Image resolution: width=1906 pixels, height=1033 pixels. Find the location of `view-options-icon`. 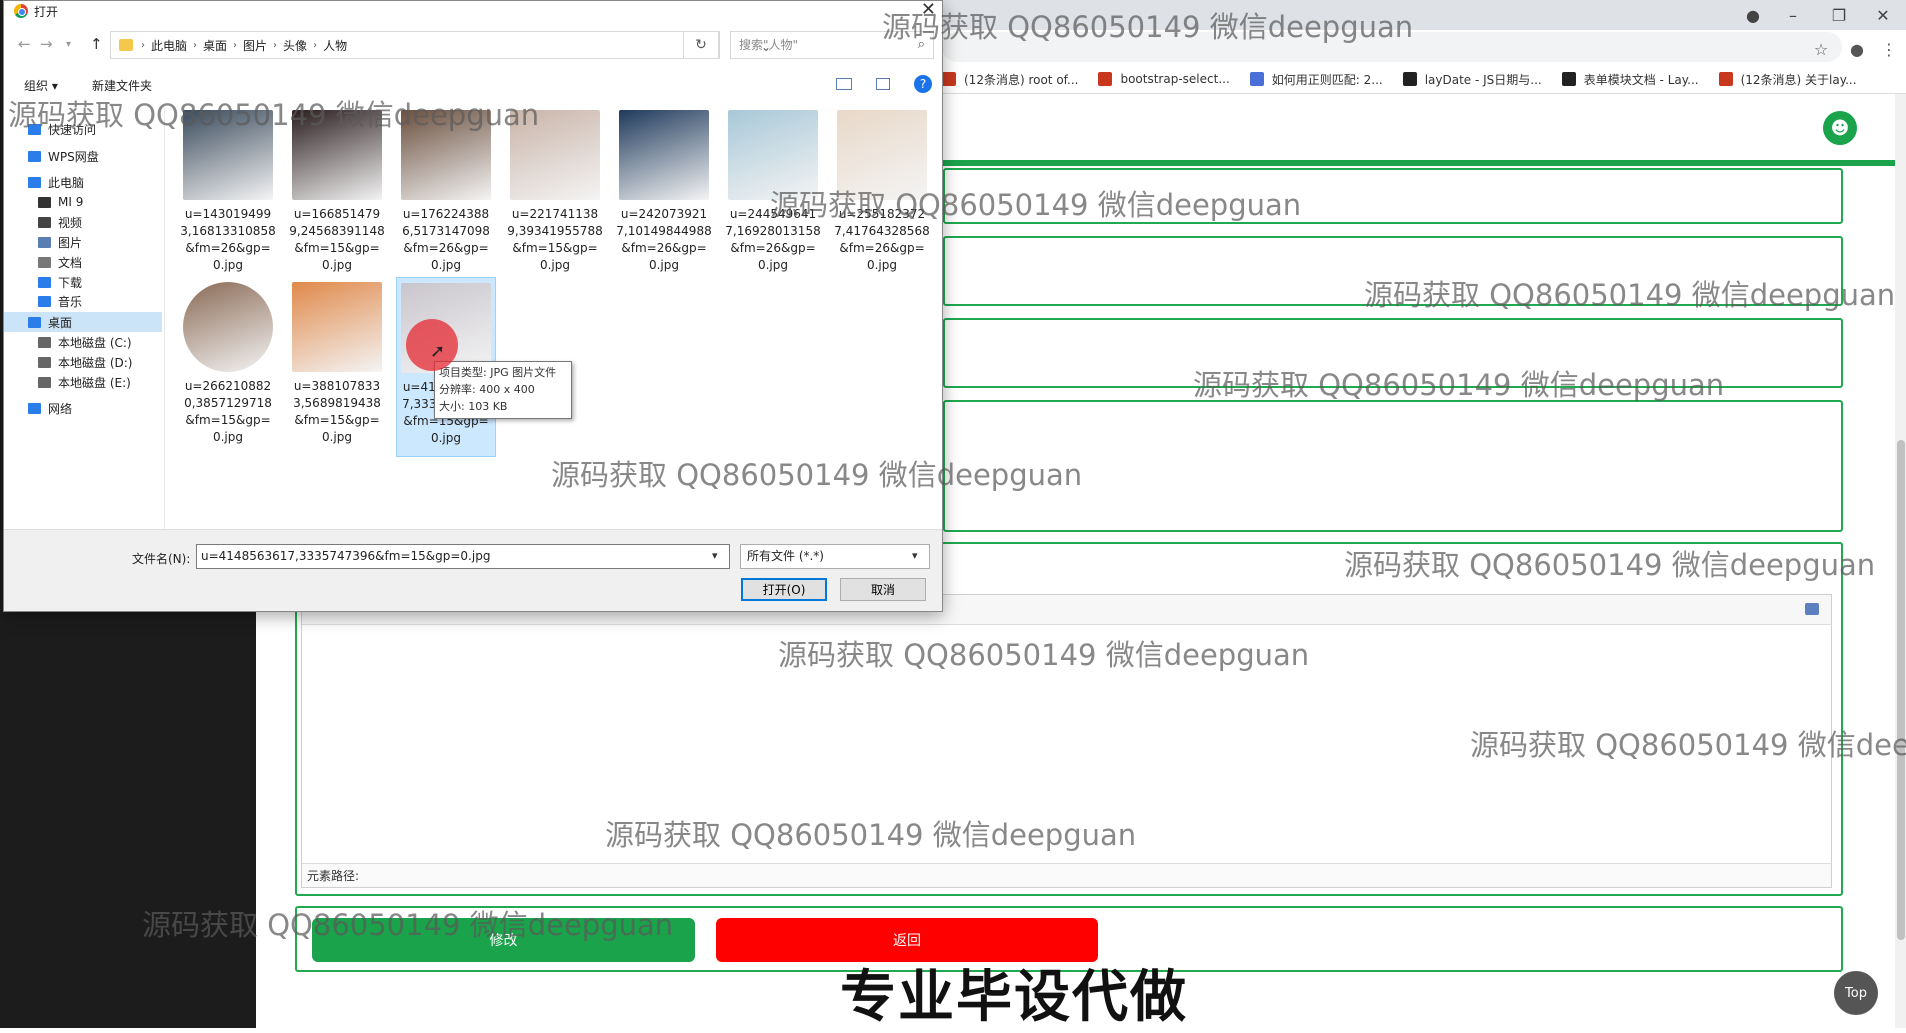

view-options-icon is located at coordinates (844, 84).